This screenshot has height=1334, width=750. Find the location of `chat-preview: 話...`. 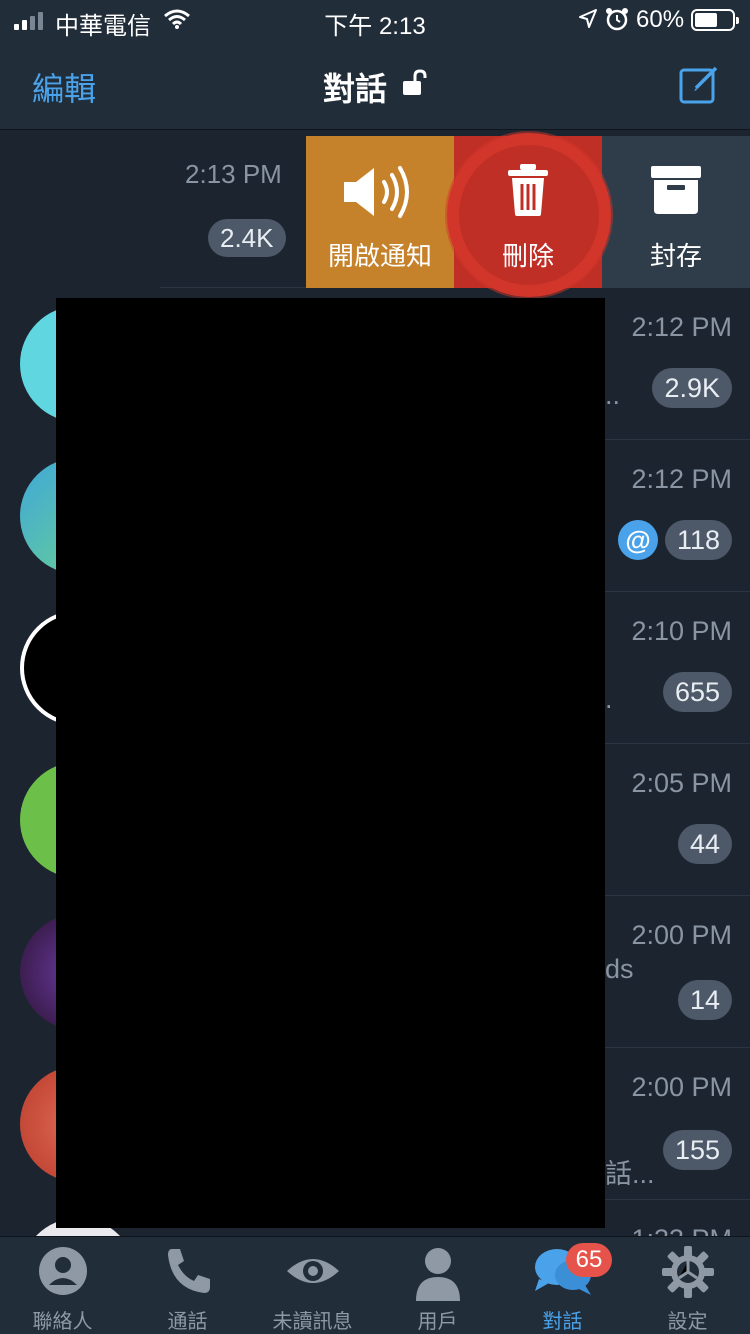

chat-preview: 話... is located at coordinates (630, 1174).